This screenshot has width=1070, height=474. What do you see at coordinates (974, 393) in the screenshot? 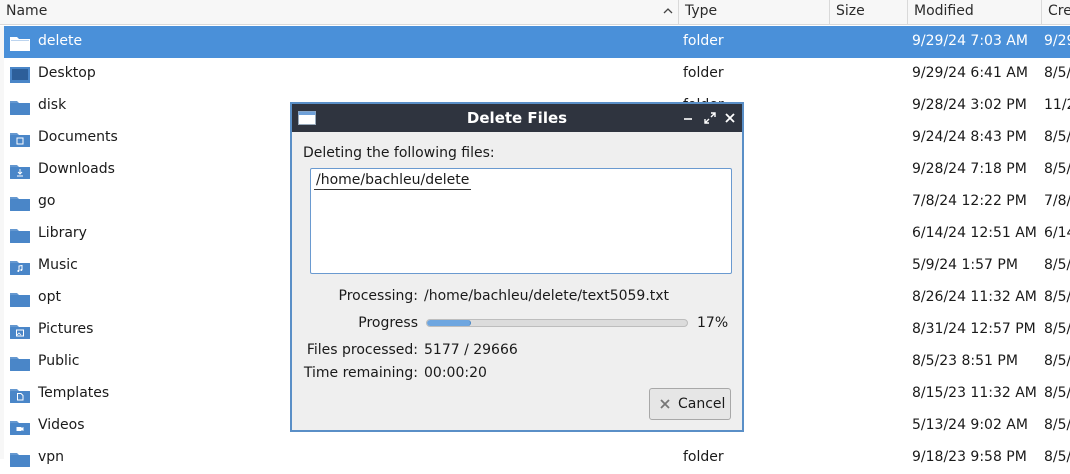
I see `file-modified: 8/15/23 11:32 AM` at bounding box center [974, 393].